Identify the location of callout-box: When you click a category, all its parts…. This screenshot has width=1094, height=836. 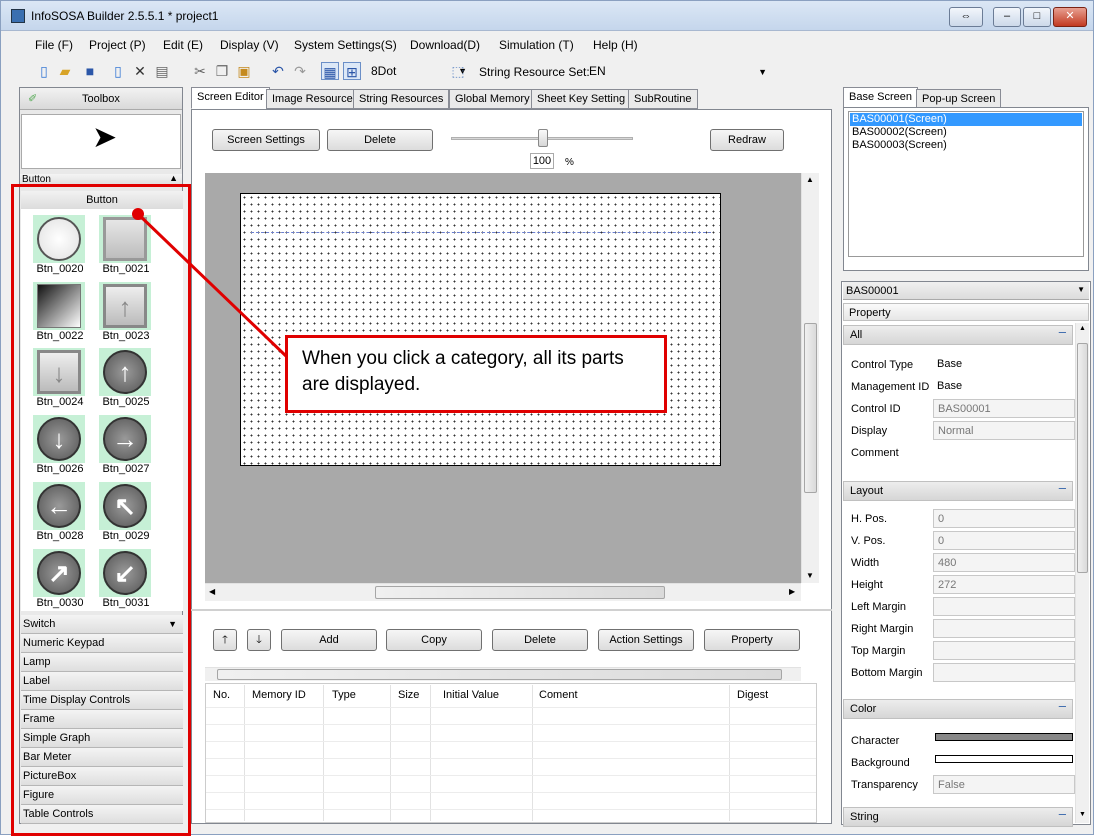
(476, 374).